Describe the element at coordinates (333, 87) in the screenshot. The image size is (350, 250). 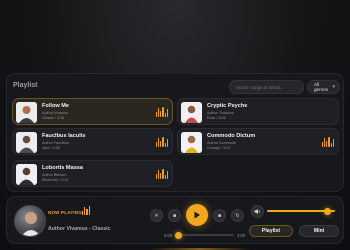
I see `chevron-down-icon: ▾` at that location.